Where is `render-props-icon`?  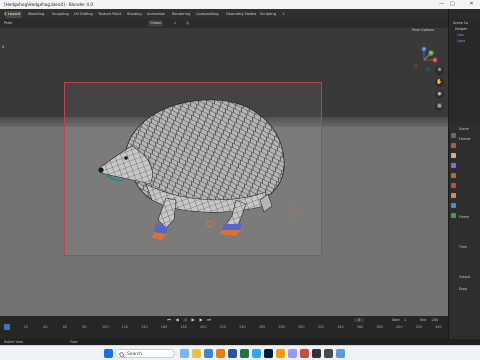 render-props-icon is located at coordinates (453, 145).